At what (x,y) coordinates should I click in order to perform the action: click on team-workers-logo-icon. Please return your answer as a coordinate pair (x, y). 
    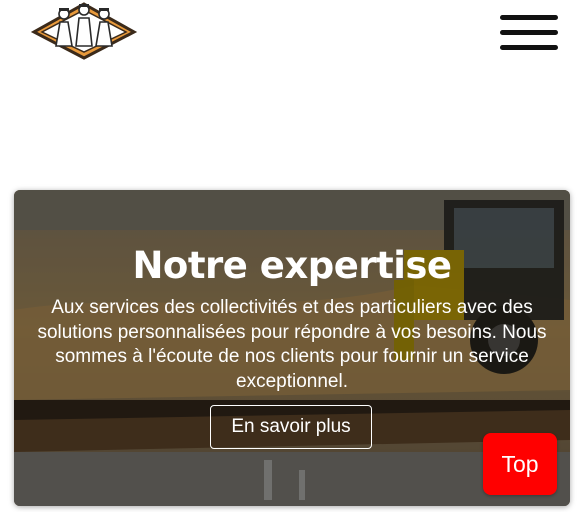
    Looking at the image, I should click on (84, 31).